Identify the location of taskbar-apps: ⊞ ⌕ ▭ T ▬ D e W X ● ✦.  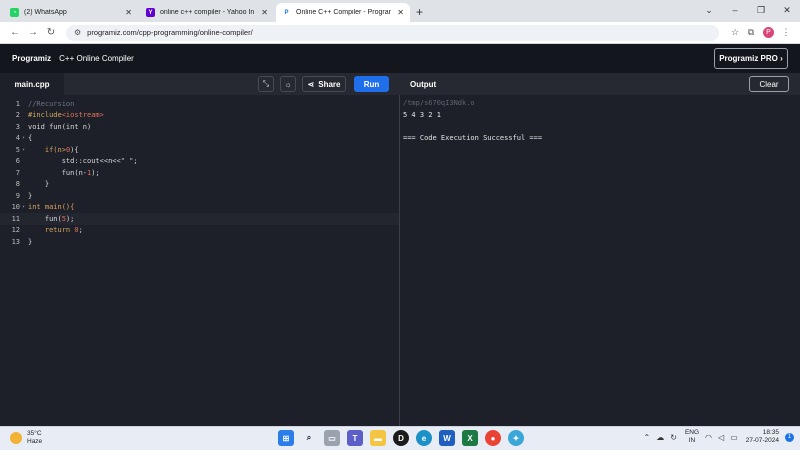
(404, 438).